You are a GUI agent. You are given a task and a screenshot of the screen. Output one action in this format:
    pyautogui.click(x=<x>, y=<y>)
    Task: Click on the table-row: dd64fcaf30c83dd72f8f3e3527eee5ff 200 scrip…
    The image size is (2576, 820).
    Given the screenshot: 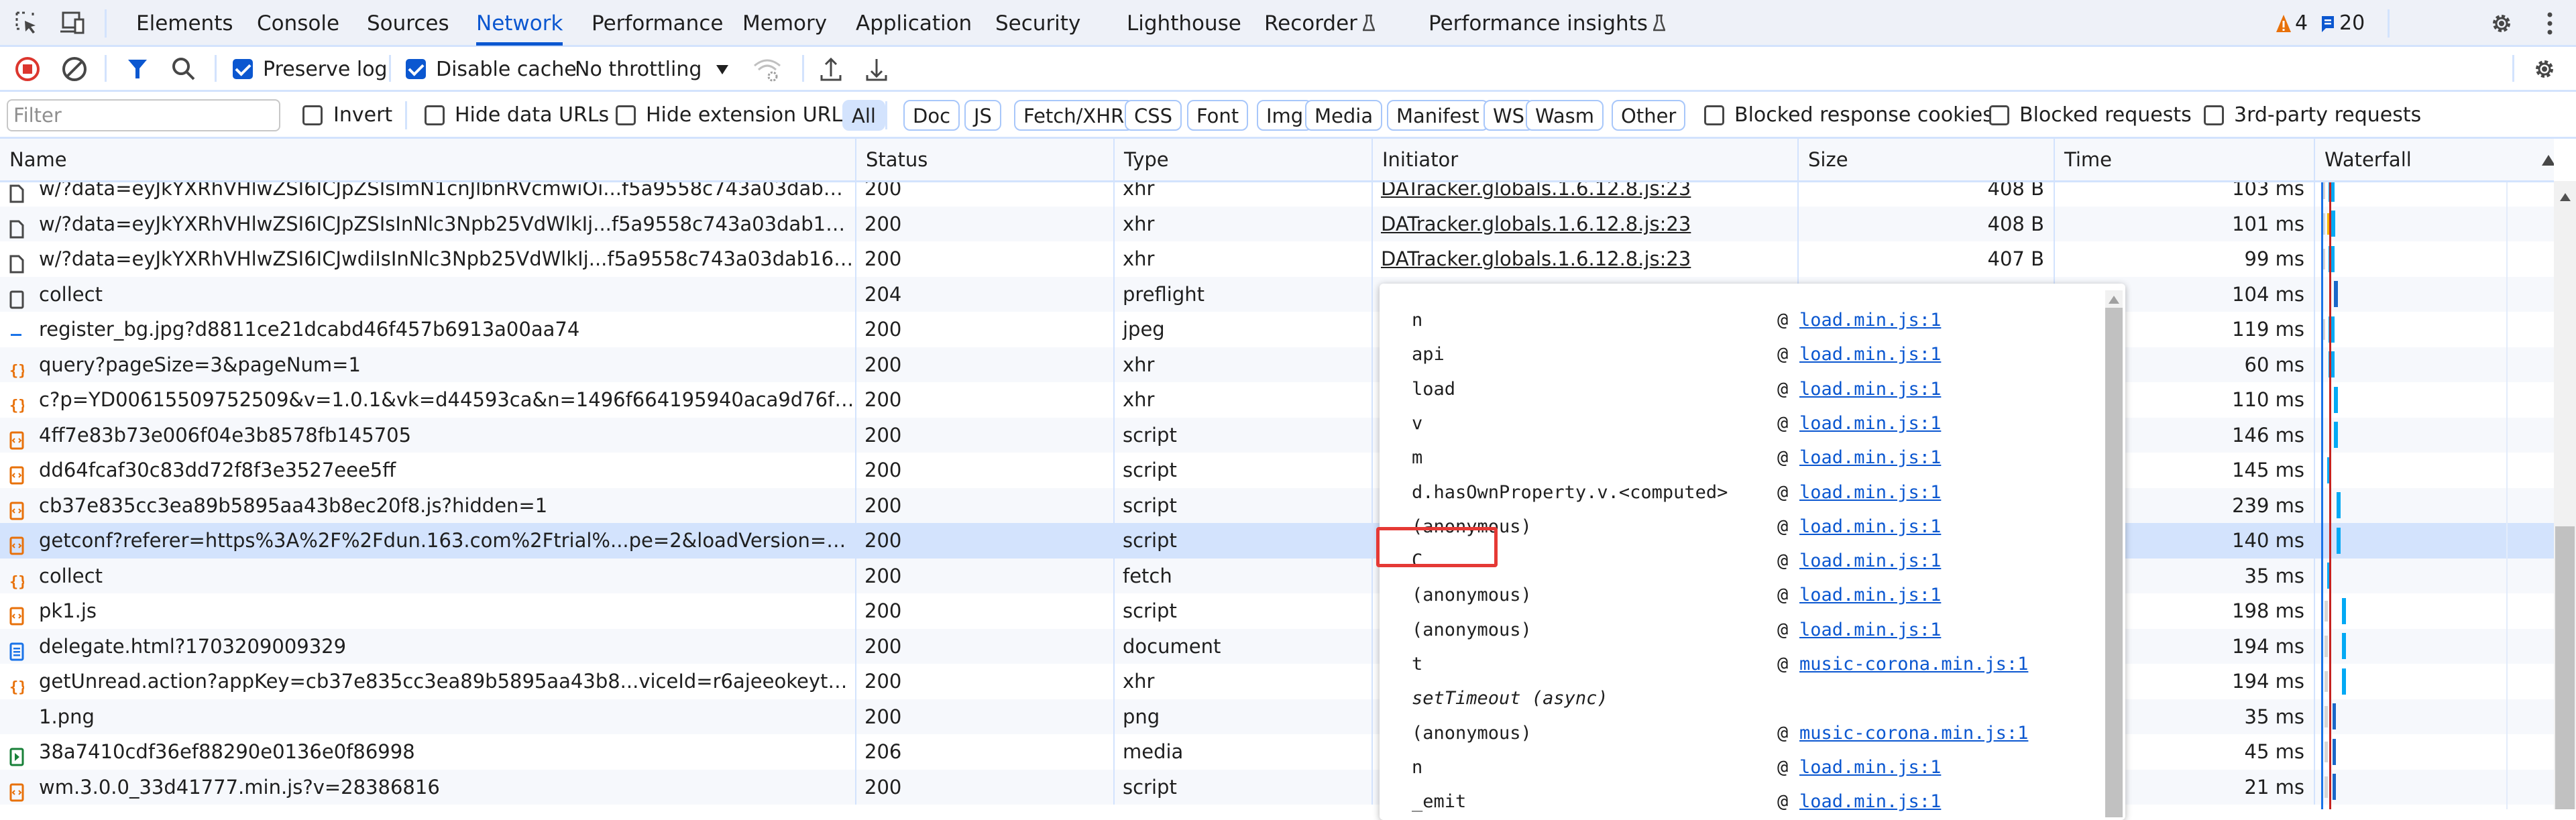 What is the action you would take?
    pyautogui.click(x=1277, y=470)
    